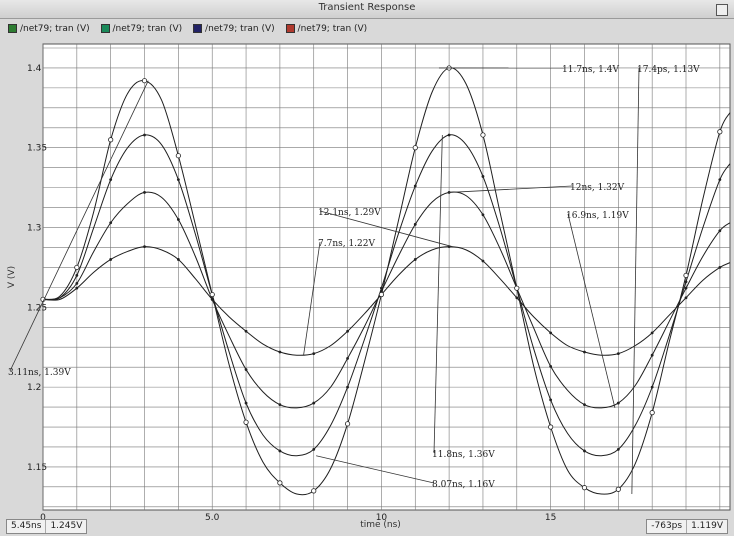 This screenshot has width=734, height=536. What do you see at coordinates (463, 485) in the screenshot?
I see `annotation-label: 8.07ns, 1.16V` at bounding box center [463, 485].